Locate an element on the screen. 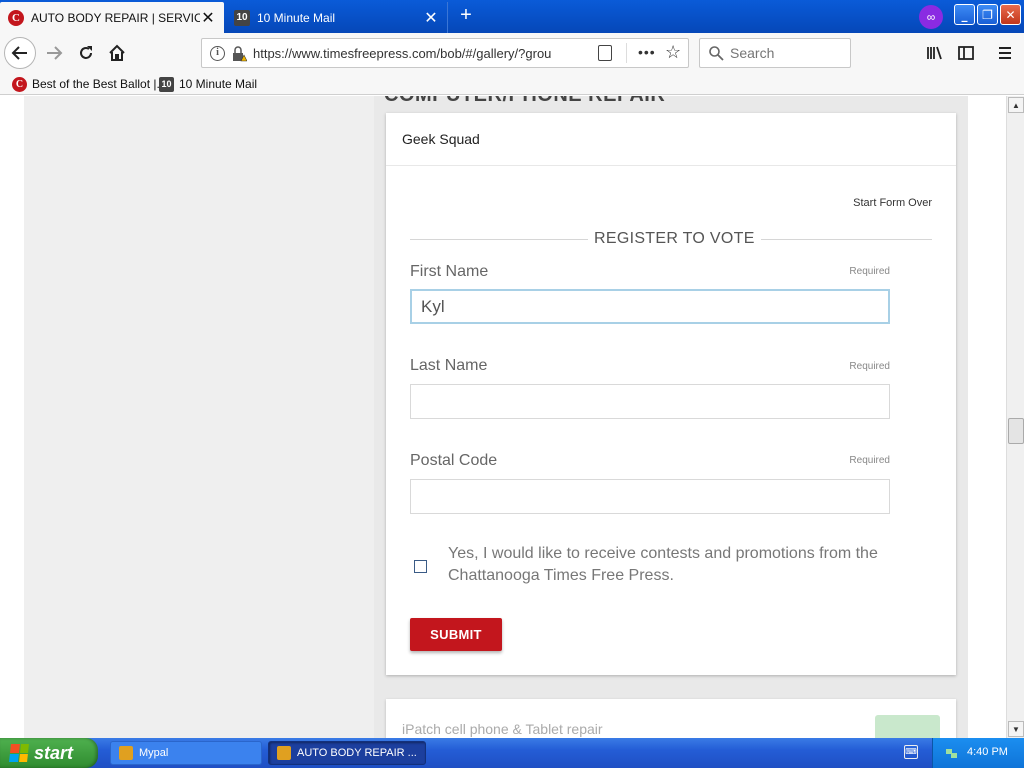 This screenshot has height=768, width=1024. section-heading: COMPUTER/PHONE REPAIR is located at coordinates (524, 101).